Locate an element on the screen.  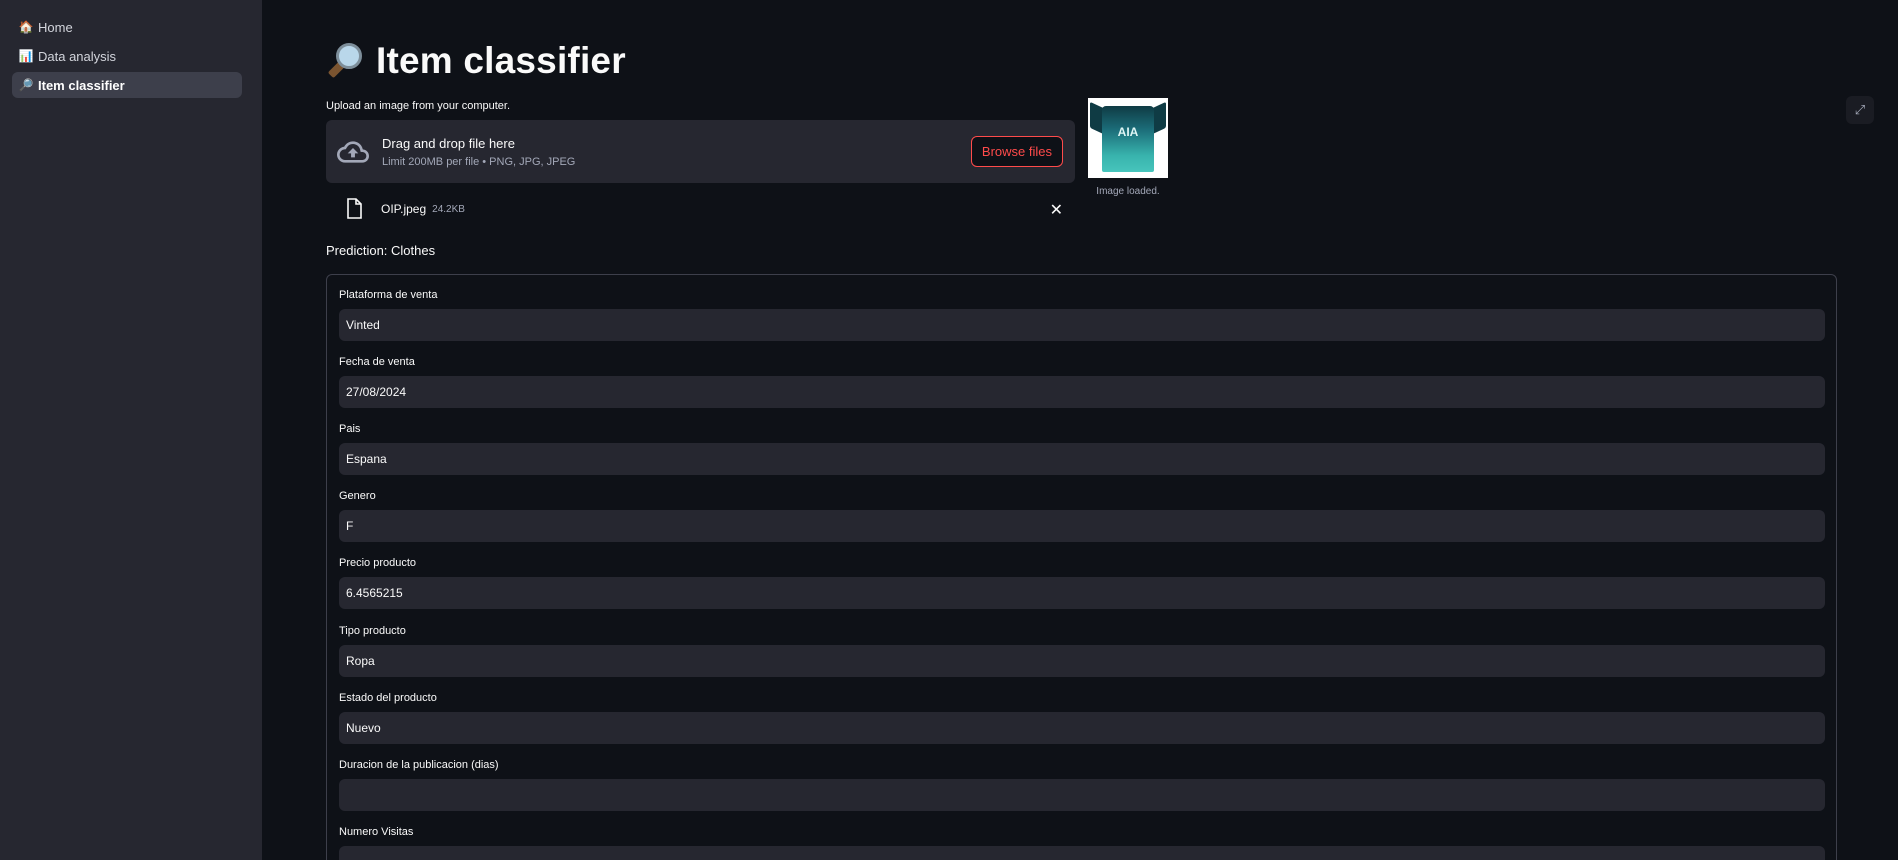
fullscreen-icon: ⤢ is located at coordinates (1860, 110).